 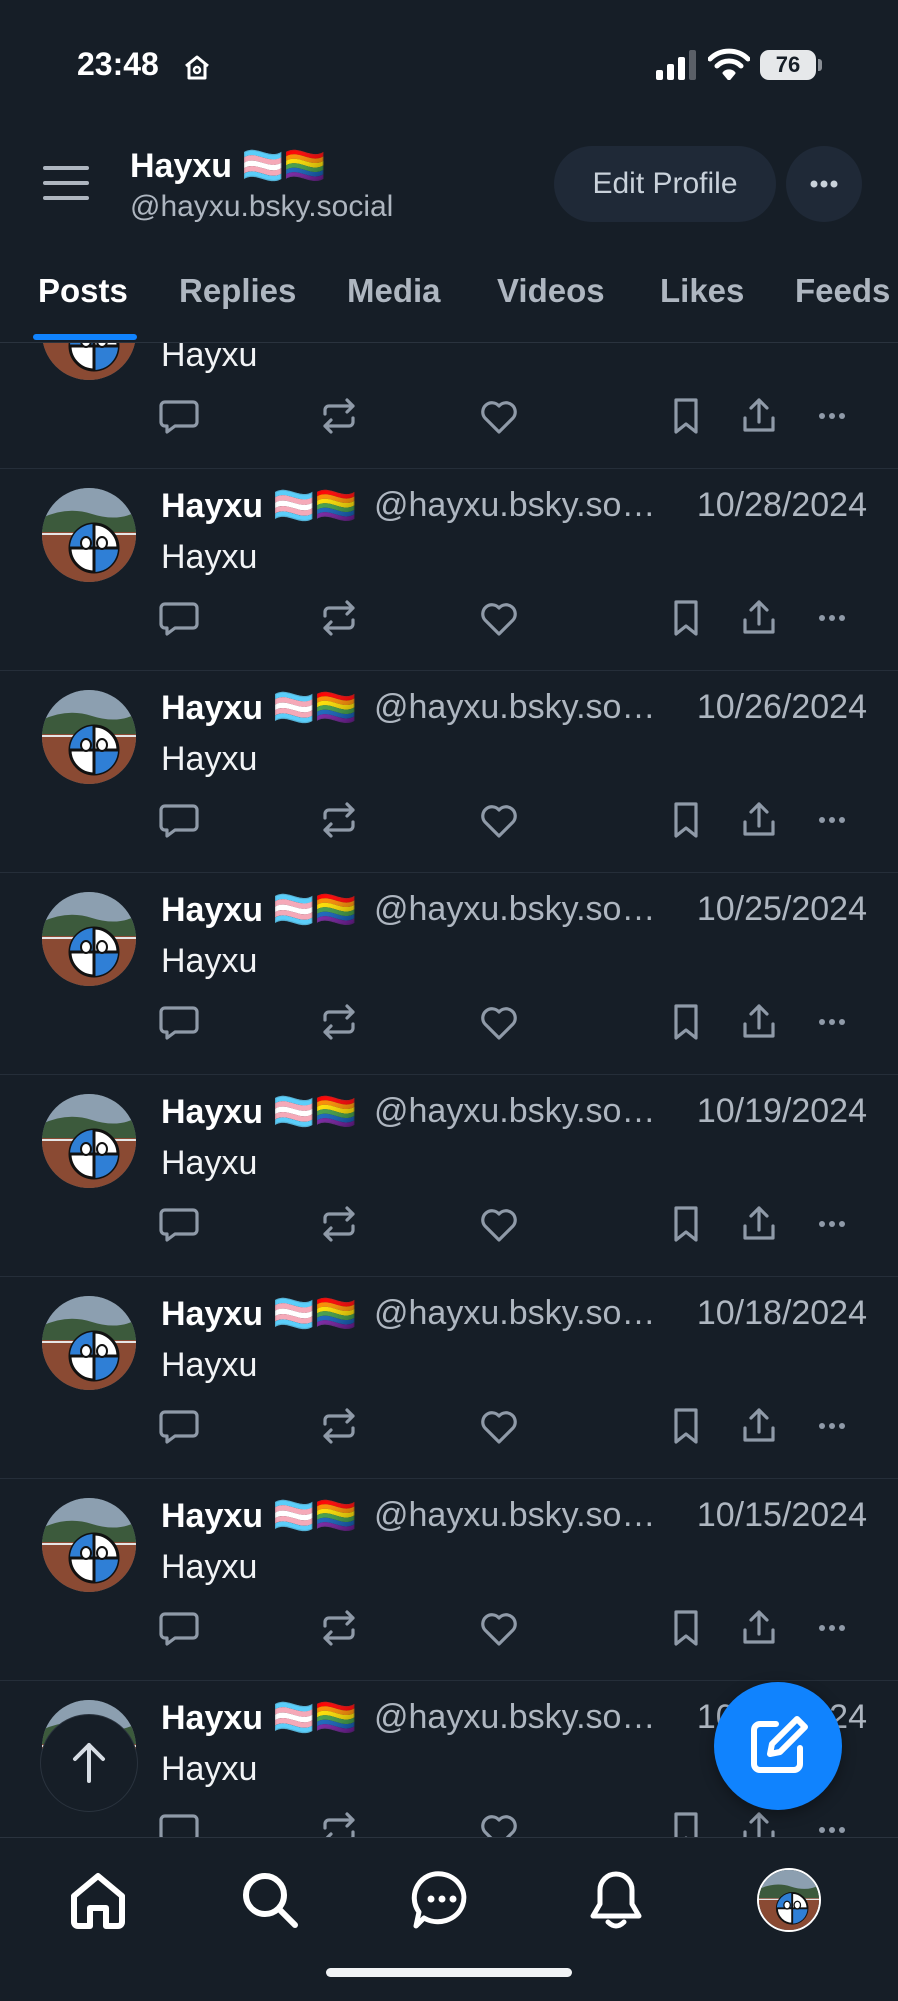 I want to click on tab-videos: Videos, so click(x=551, y=291).